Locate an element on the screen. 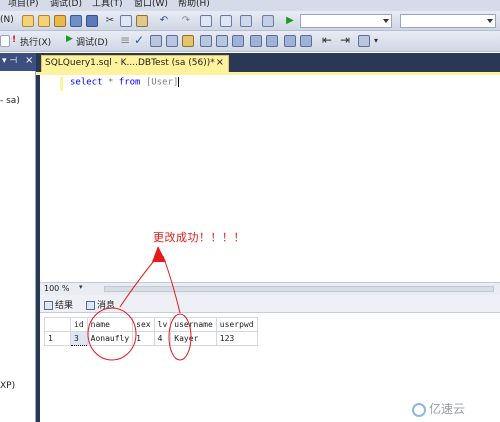 Image resolution: width=500 pixels, height=422 pixels. row-number-header is located at coordinates (57, 324).